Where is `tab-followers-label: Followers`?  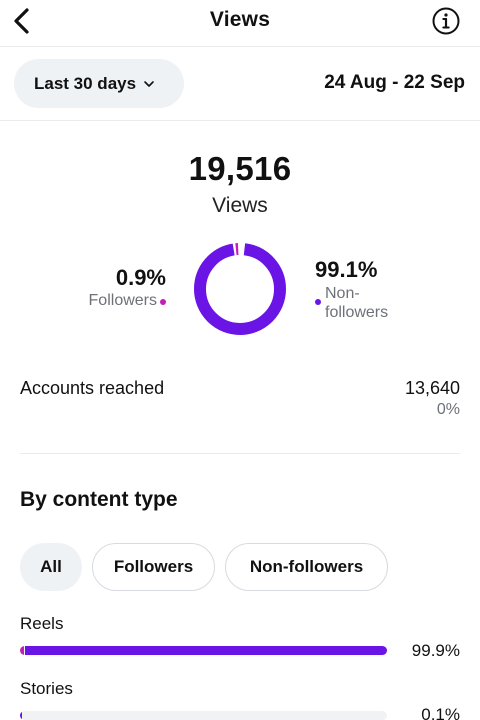
tab-followers-label: Followers is located at coordinates (153, 566).